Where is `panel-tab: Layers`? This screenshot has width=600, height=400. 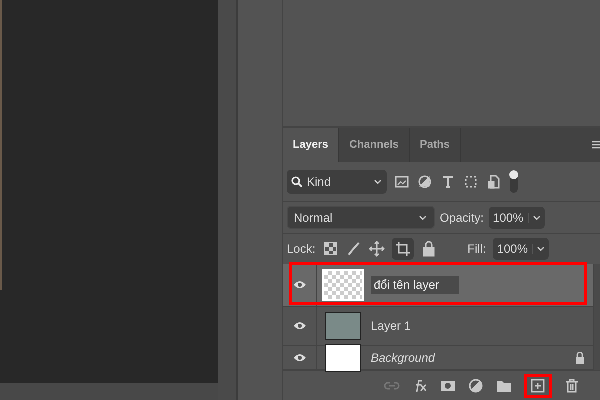
panel-tab: Layers is located at coordinates (311, 145).